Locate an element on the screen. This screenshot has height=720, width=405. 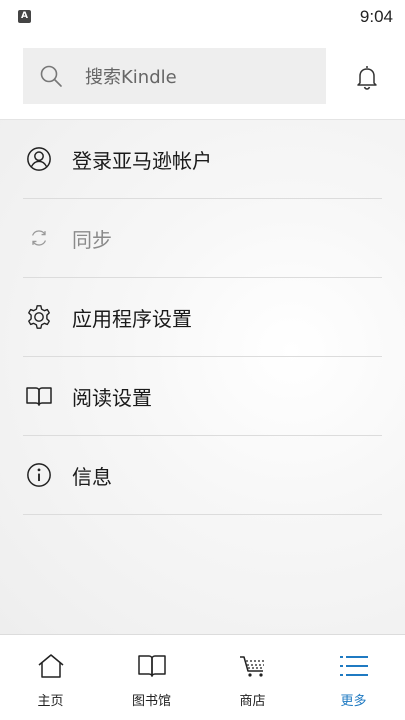
app-icon-letter: A is located at coordinates (24, 16).